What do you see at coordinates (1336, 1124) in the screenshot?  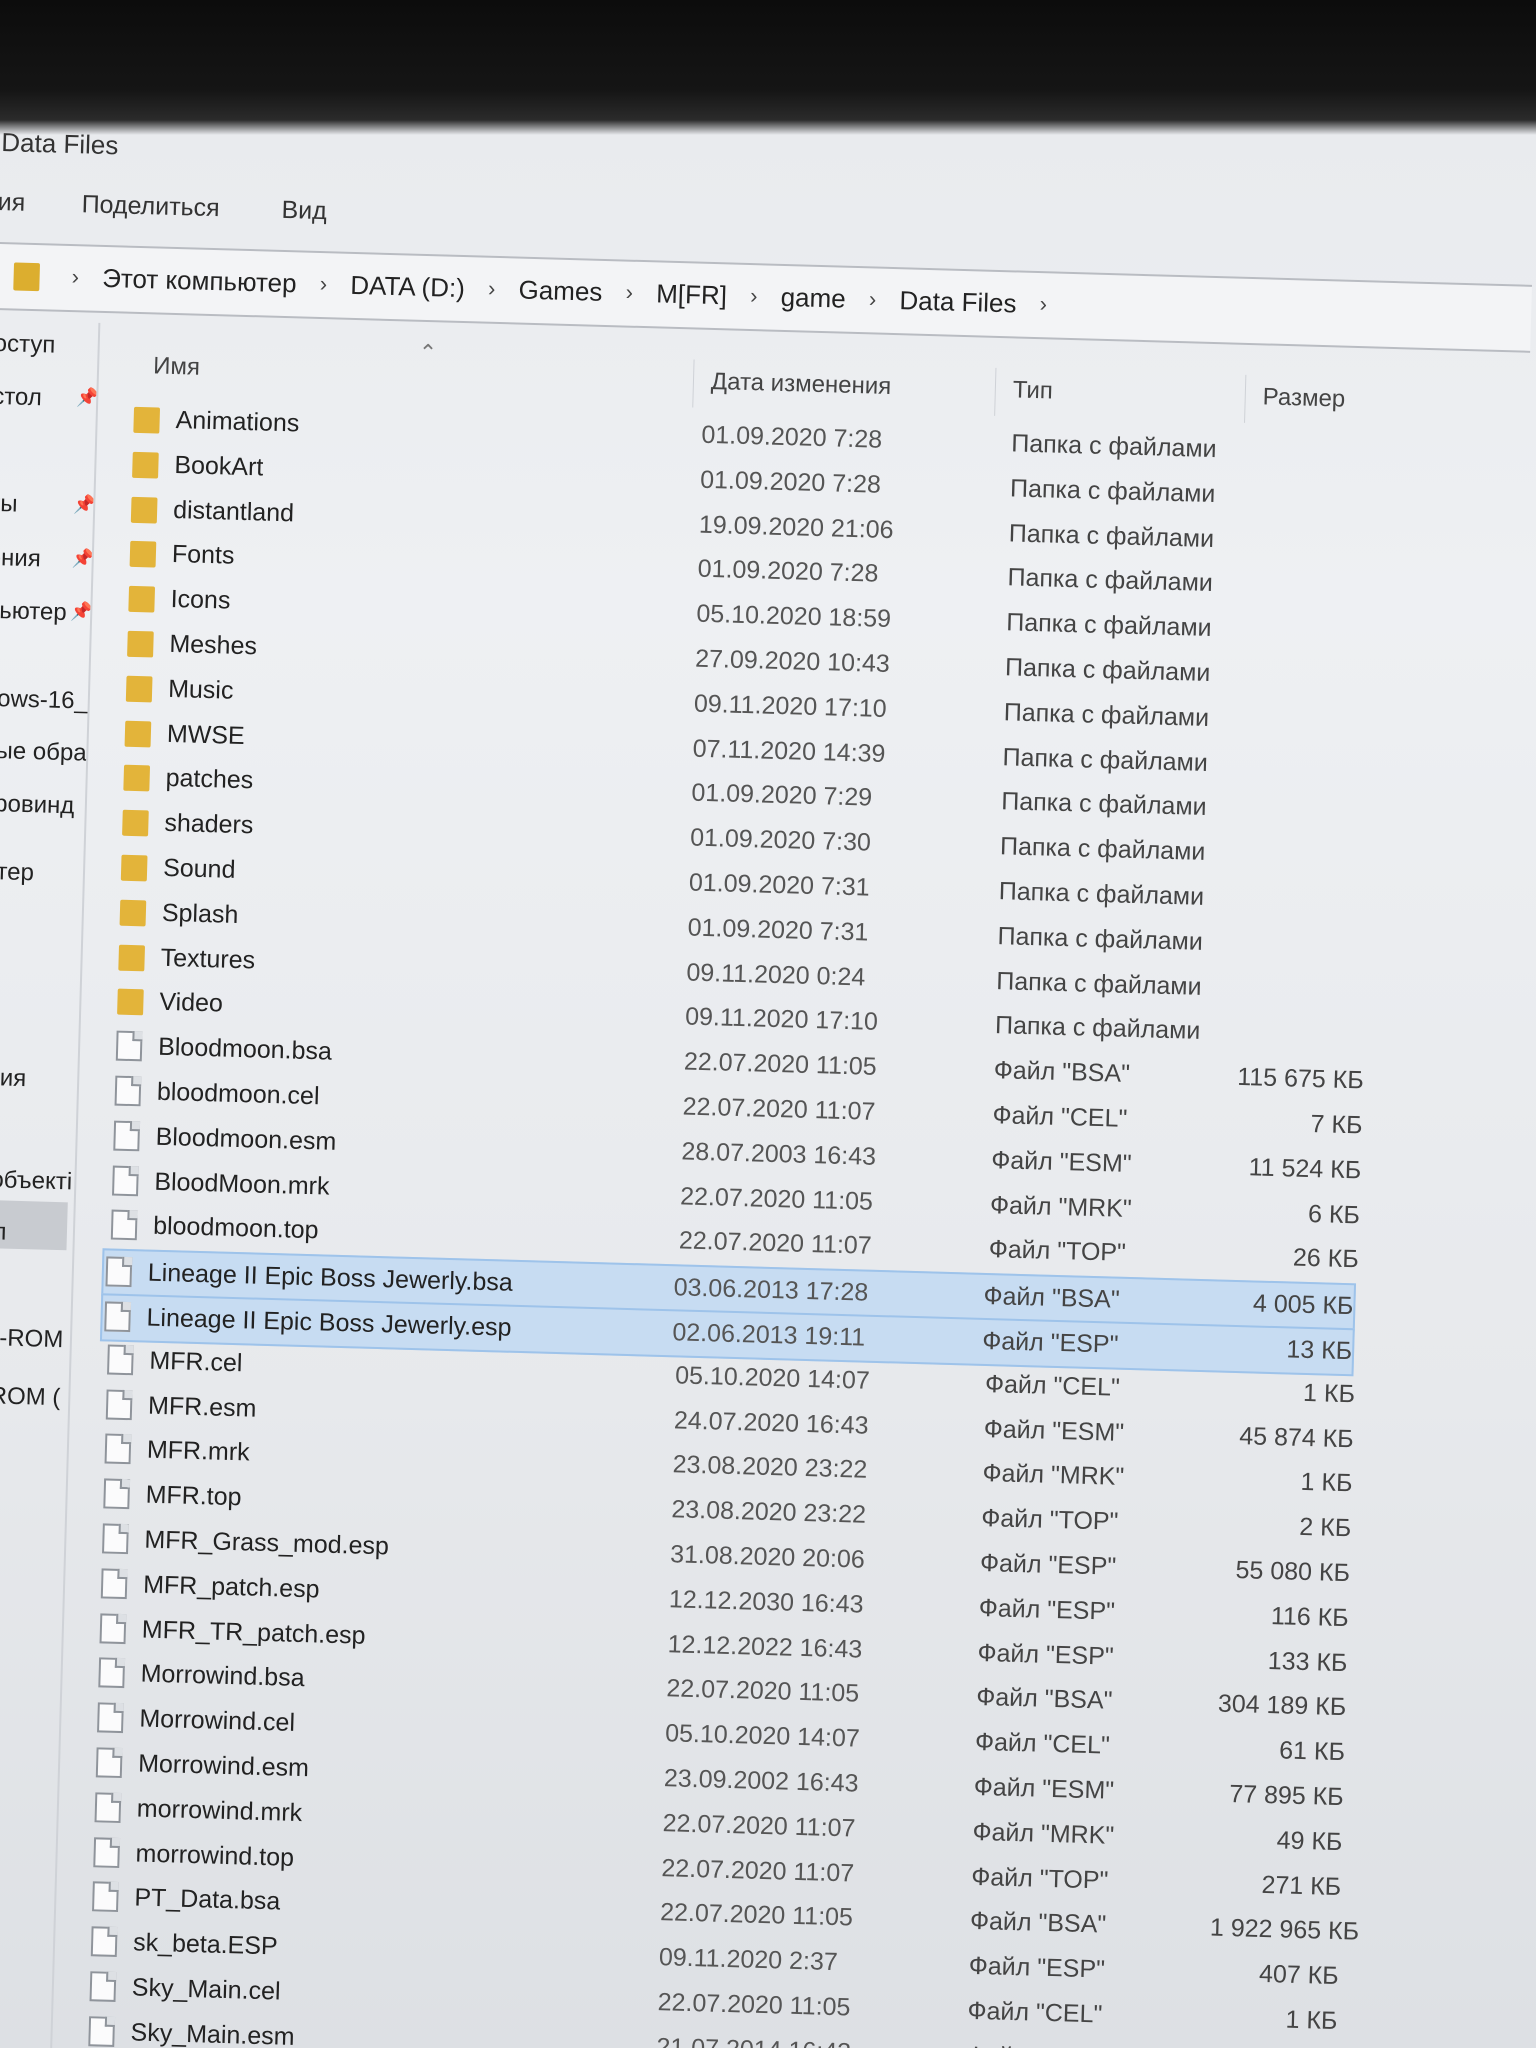 I see `file-size: 7 КБ` at bounding box center [1336, 1124].